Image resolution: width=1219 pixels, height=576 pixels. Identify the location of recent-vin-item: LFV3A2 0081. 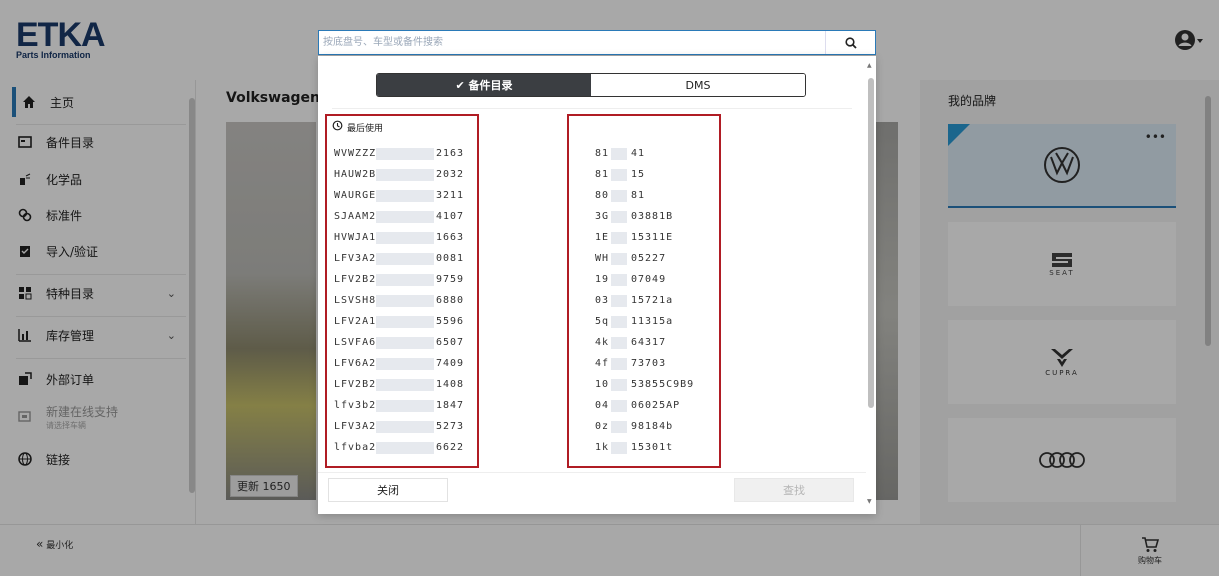
(401, 261).